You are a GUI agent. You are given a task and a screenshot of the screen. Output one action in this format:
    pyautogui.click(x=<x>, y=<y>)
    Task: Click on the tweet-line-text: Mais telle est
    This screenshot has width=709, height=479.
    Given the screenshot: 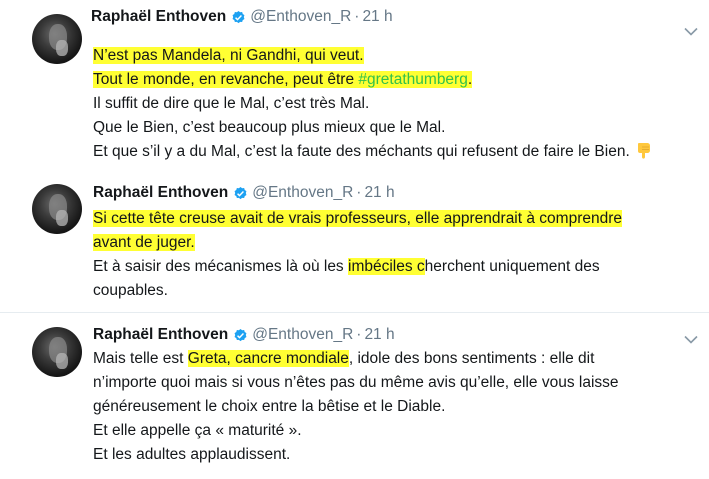 What is the action you would take?
    pyautogui.click(x=140, y=358)
    